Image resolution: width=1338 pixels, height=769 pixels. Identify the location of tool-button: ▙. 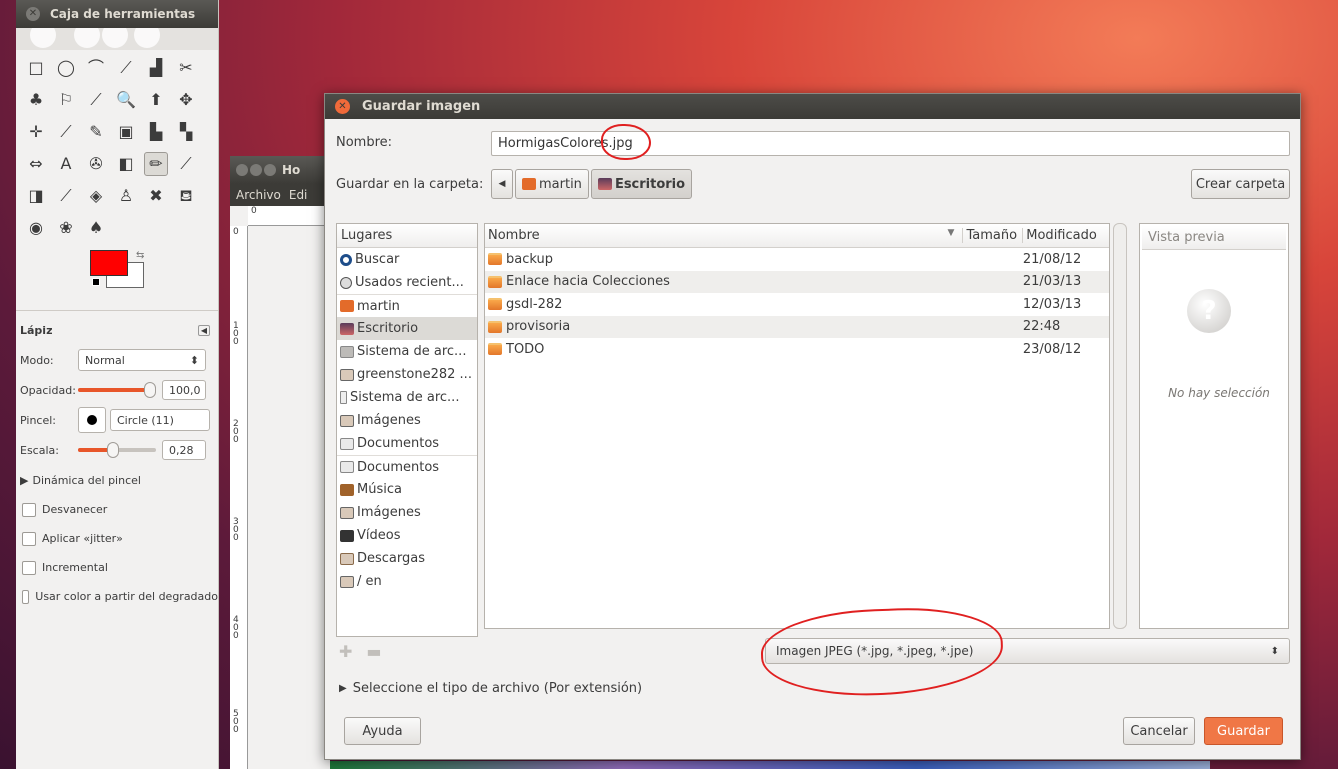
(156, 132).